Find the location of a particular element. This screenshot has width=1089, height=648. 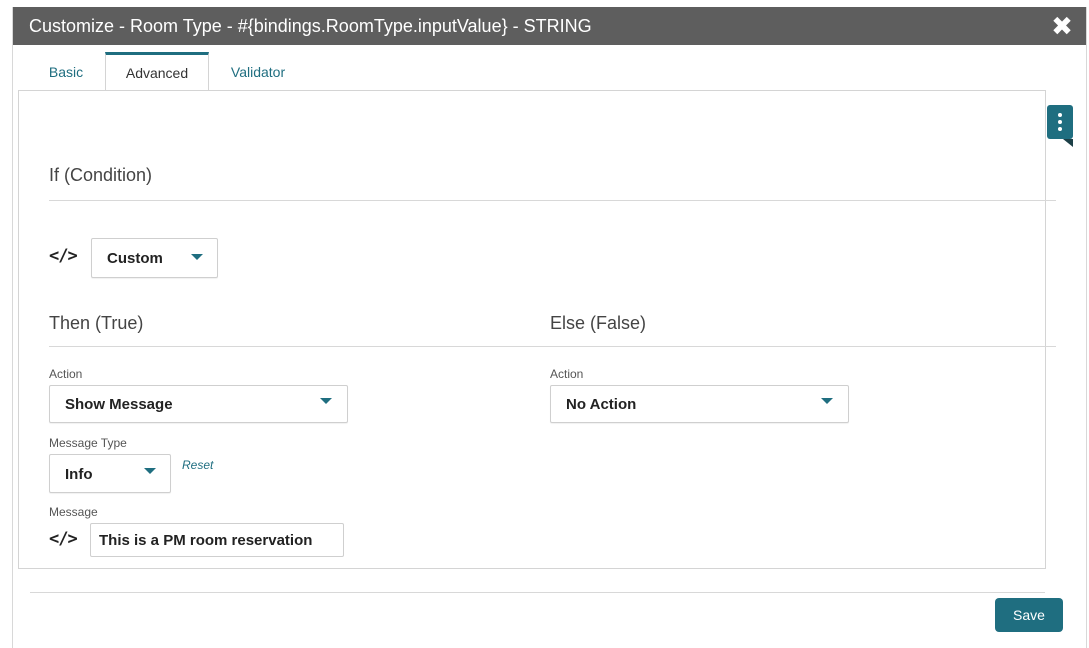

condition-type-select: Custom is located at coordinates (154, 258).